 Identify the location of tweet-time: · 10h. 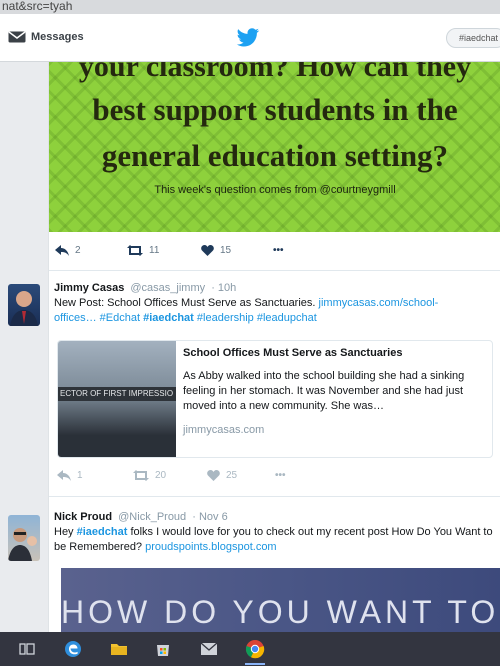
(223, 288).